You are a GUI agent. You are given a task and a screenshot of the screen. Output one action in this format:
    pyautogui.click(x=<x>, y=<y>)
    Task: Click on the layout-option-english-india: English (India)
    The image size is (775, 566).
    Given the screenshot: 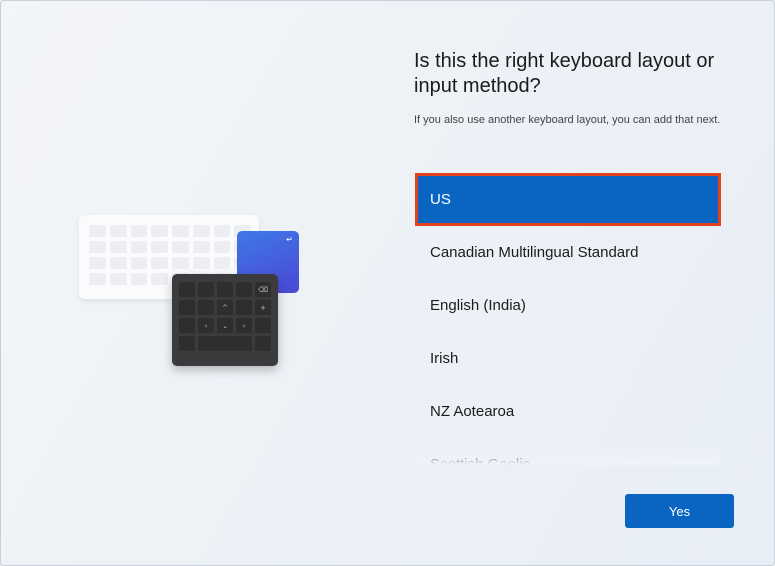 What is the action you would take?
    pyautogui.click(x=568, y=305)
    